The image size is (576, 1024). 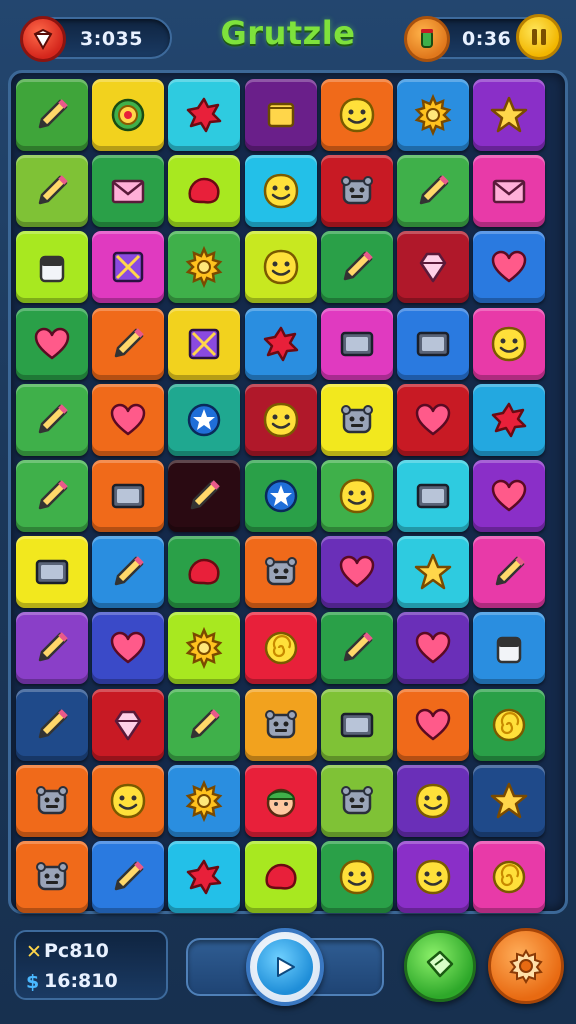 What do you see at coordinates (33, 982) in the screenshot?
I see `dollar-icon: $` at bounding box center [33, 982].